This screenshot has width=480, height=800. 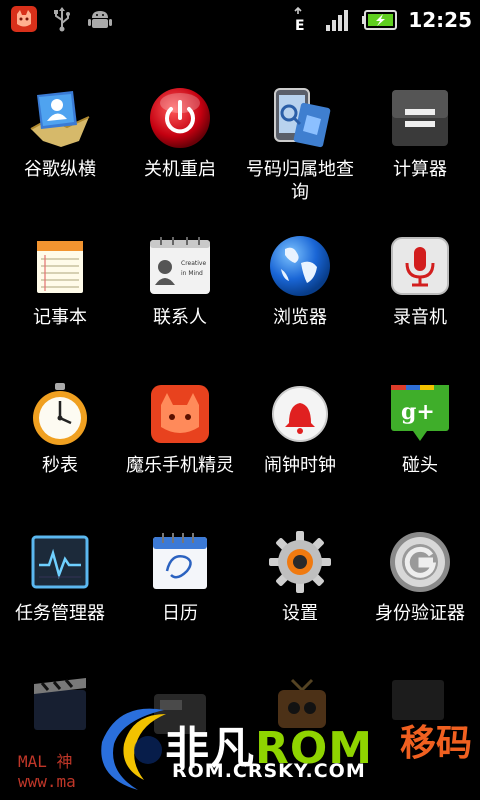 I want to click on voice-recorder-icon, so click(x=420, y=266).